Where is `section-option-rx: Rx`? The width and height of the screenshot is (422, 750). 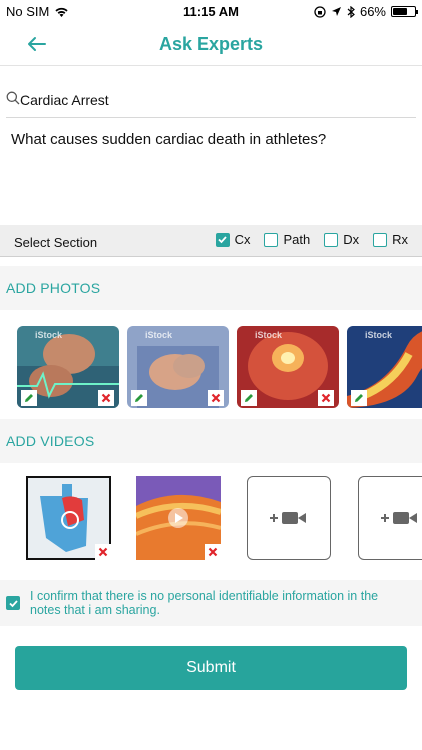
section-option-rx: Rx is located at coordinates (390, 239).